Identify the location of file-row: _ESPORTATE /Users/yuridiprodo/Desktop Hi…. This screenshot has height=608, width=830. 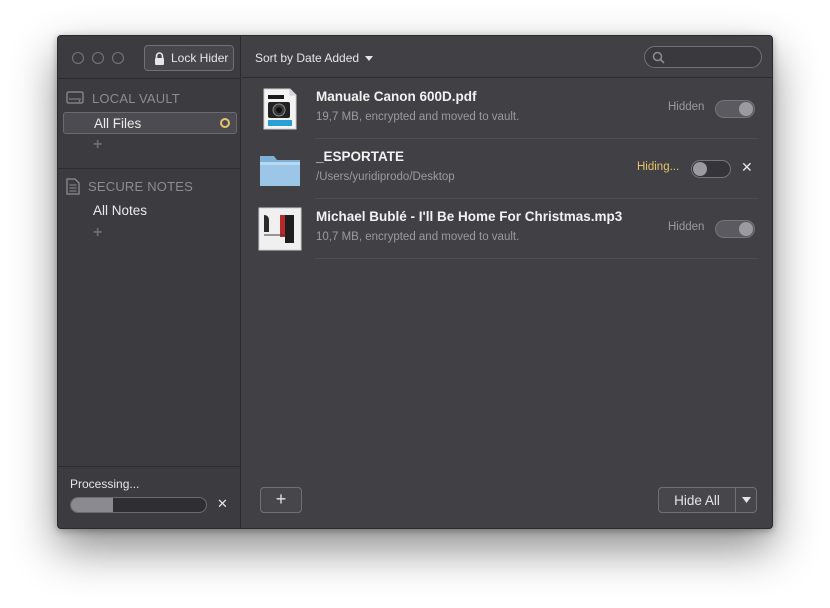
(507, 169).